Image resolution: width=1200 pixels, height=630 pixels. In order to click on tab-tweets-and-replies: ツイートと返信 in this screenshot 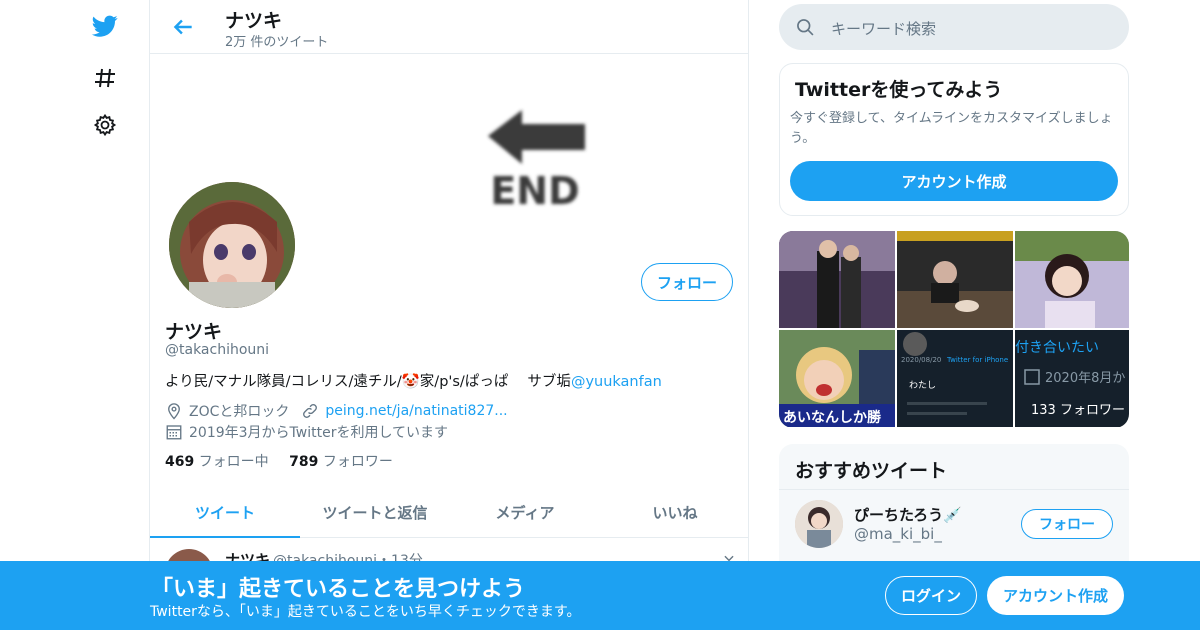, I will do `click(375, 512)`.